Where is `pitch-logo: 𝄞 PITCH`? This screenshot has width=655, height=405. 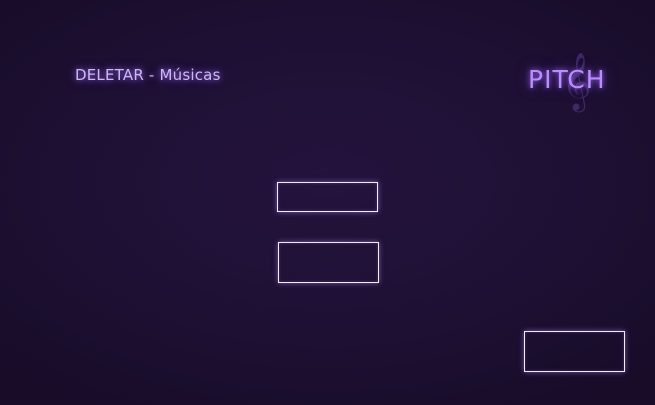 pitch-logo: 𝄞 PITCH is located at coordinates (576, 81).